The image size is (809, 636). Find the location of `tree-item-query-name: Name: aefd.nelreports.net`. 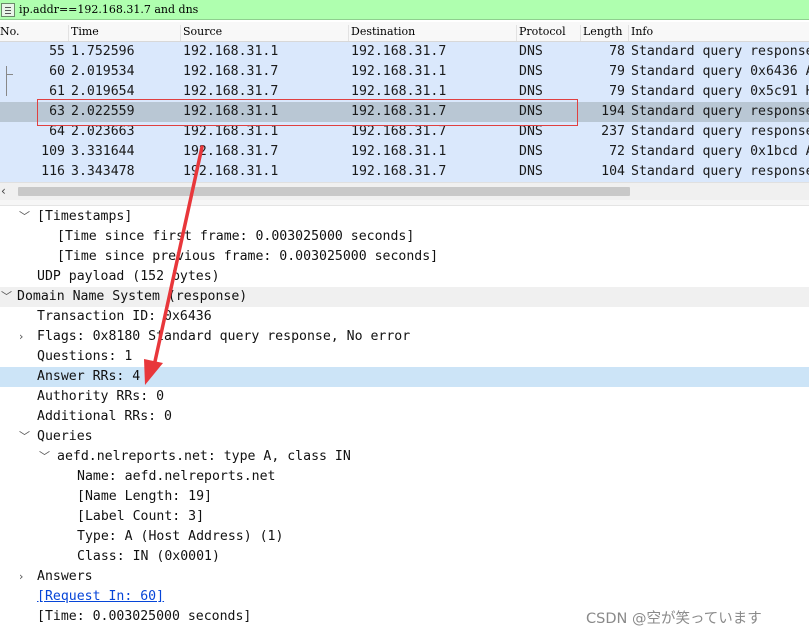

tree-item-query-name: Name: aefd.nelreports.net is located at coordinates (404, 477).